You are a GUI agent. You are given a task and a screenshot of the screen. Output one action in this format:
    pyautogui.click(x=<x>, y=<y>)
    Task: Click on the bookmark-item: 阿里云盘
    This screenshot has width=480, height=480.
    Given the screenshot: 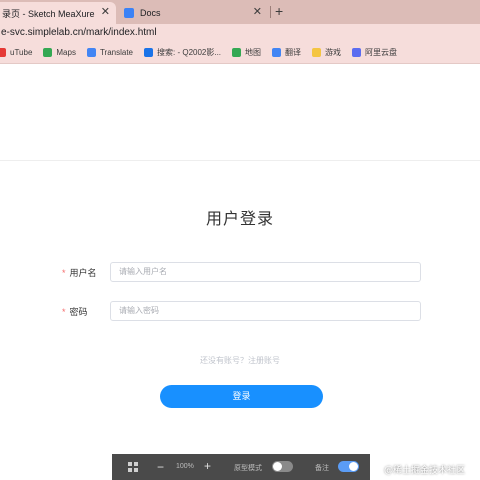 What is the action you would take?
    pyautogui.click(x=374, y=52)
    